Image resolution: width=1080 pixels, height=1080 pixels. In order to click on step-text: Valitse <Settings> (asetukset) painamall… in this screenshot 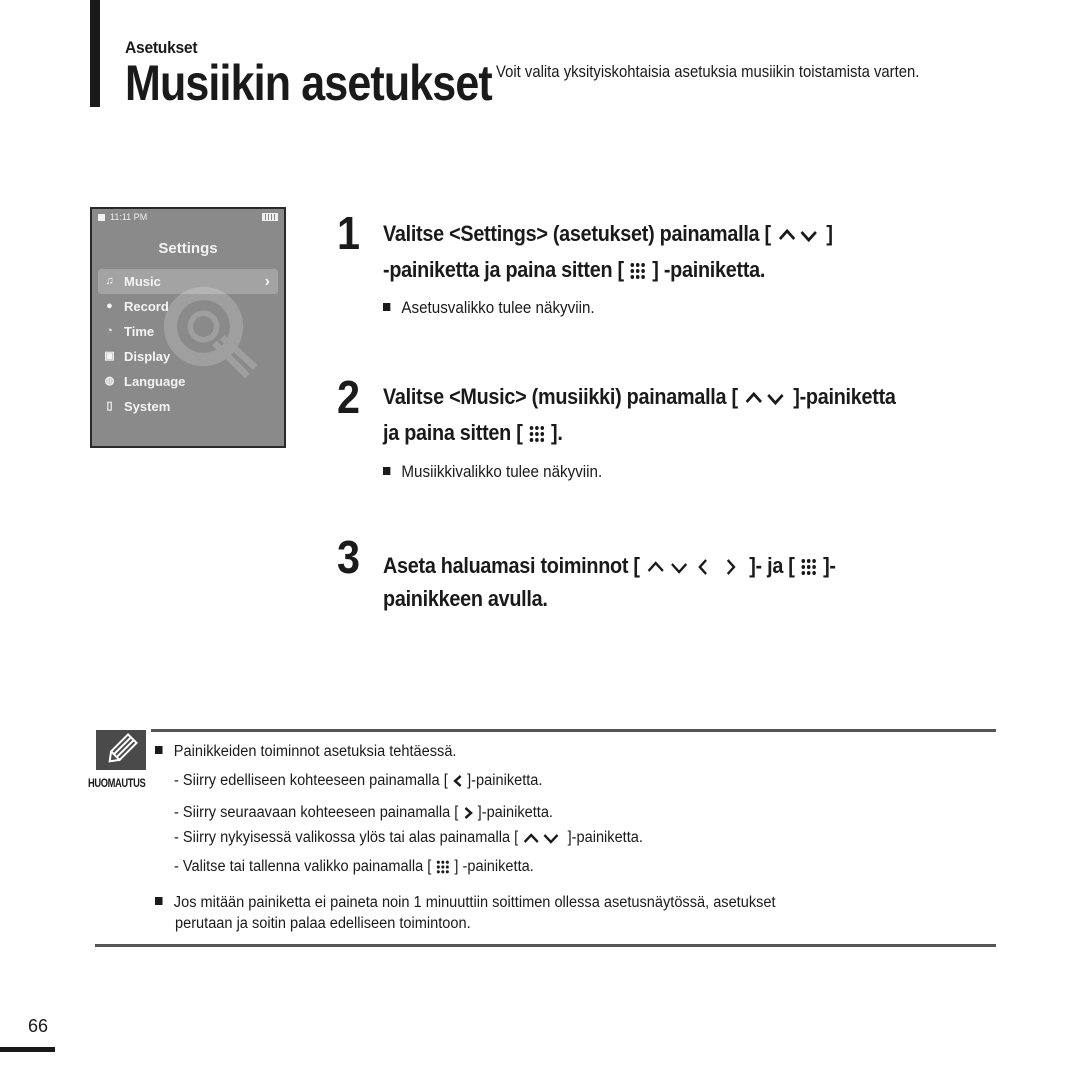, I will do `click(577, 233)`.